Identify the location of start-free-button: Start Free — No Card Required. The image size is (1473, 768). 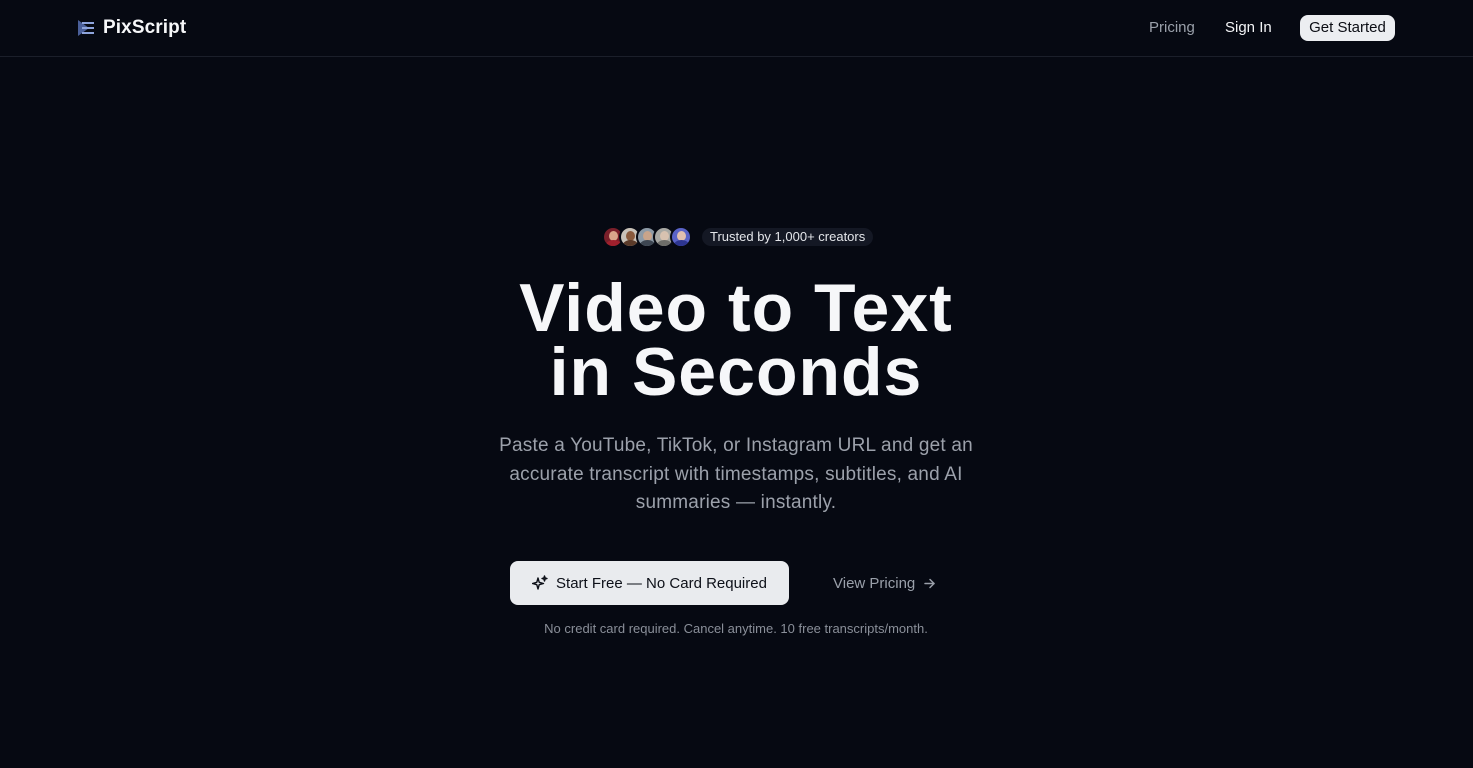
(649, 583).